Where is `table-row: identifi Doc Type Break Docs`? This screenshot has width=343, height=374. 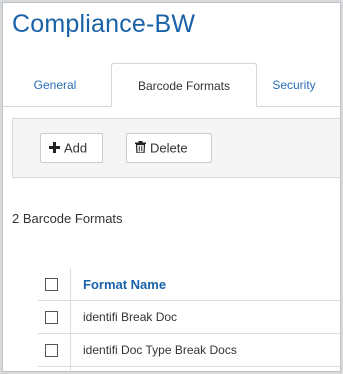 table-row: identifi Doc Type Break Docs is located at coordinates (189, 350).